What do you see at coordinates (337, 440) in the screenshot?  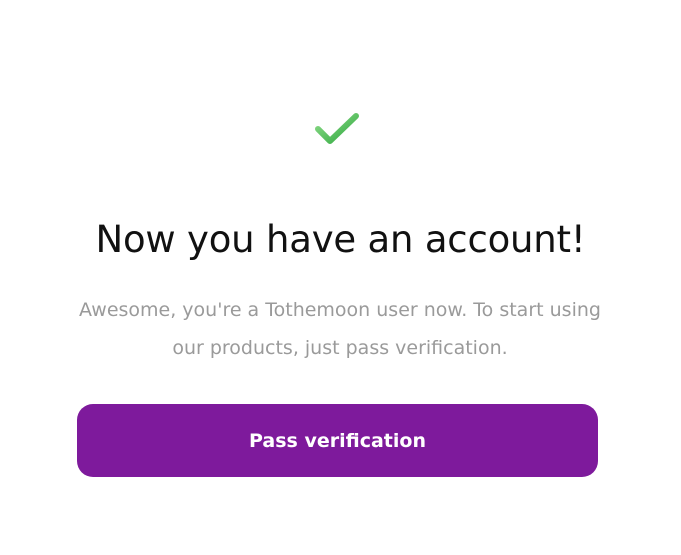 I see `pass-verification-button: Pass verification` at bounding box center [337, 440].